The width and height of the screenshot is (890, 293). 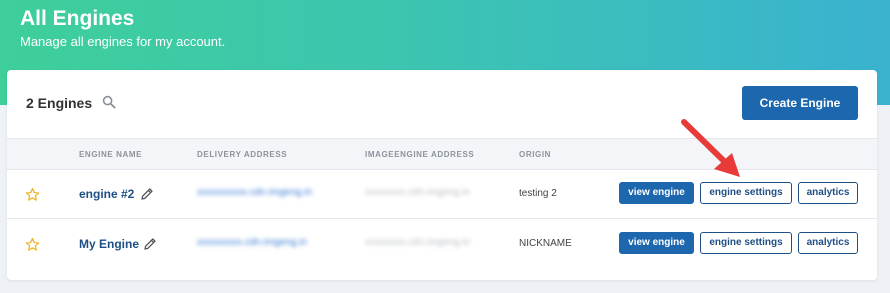 What do you see at coordinates (106, 194) in the screenshot?
I see `engine-name-link: engine #2` at bounding box center [106, 194].